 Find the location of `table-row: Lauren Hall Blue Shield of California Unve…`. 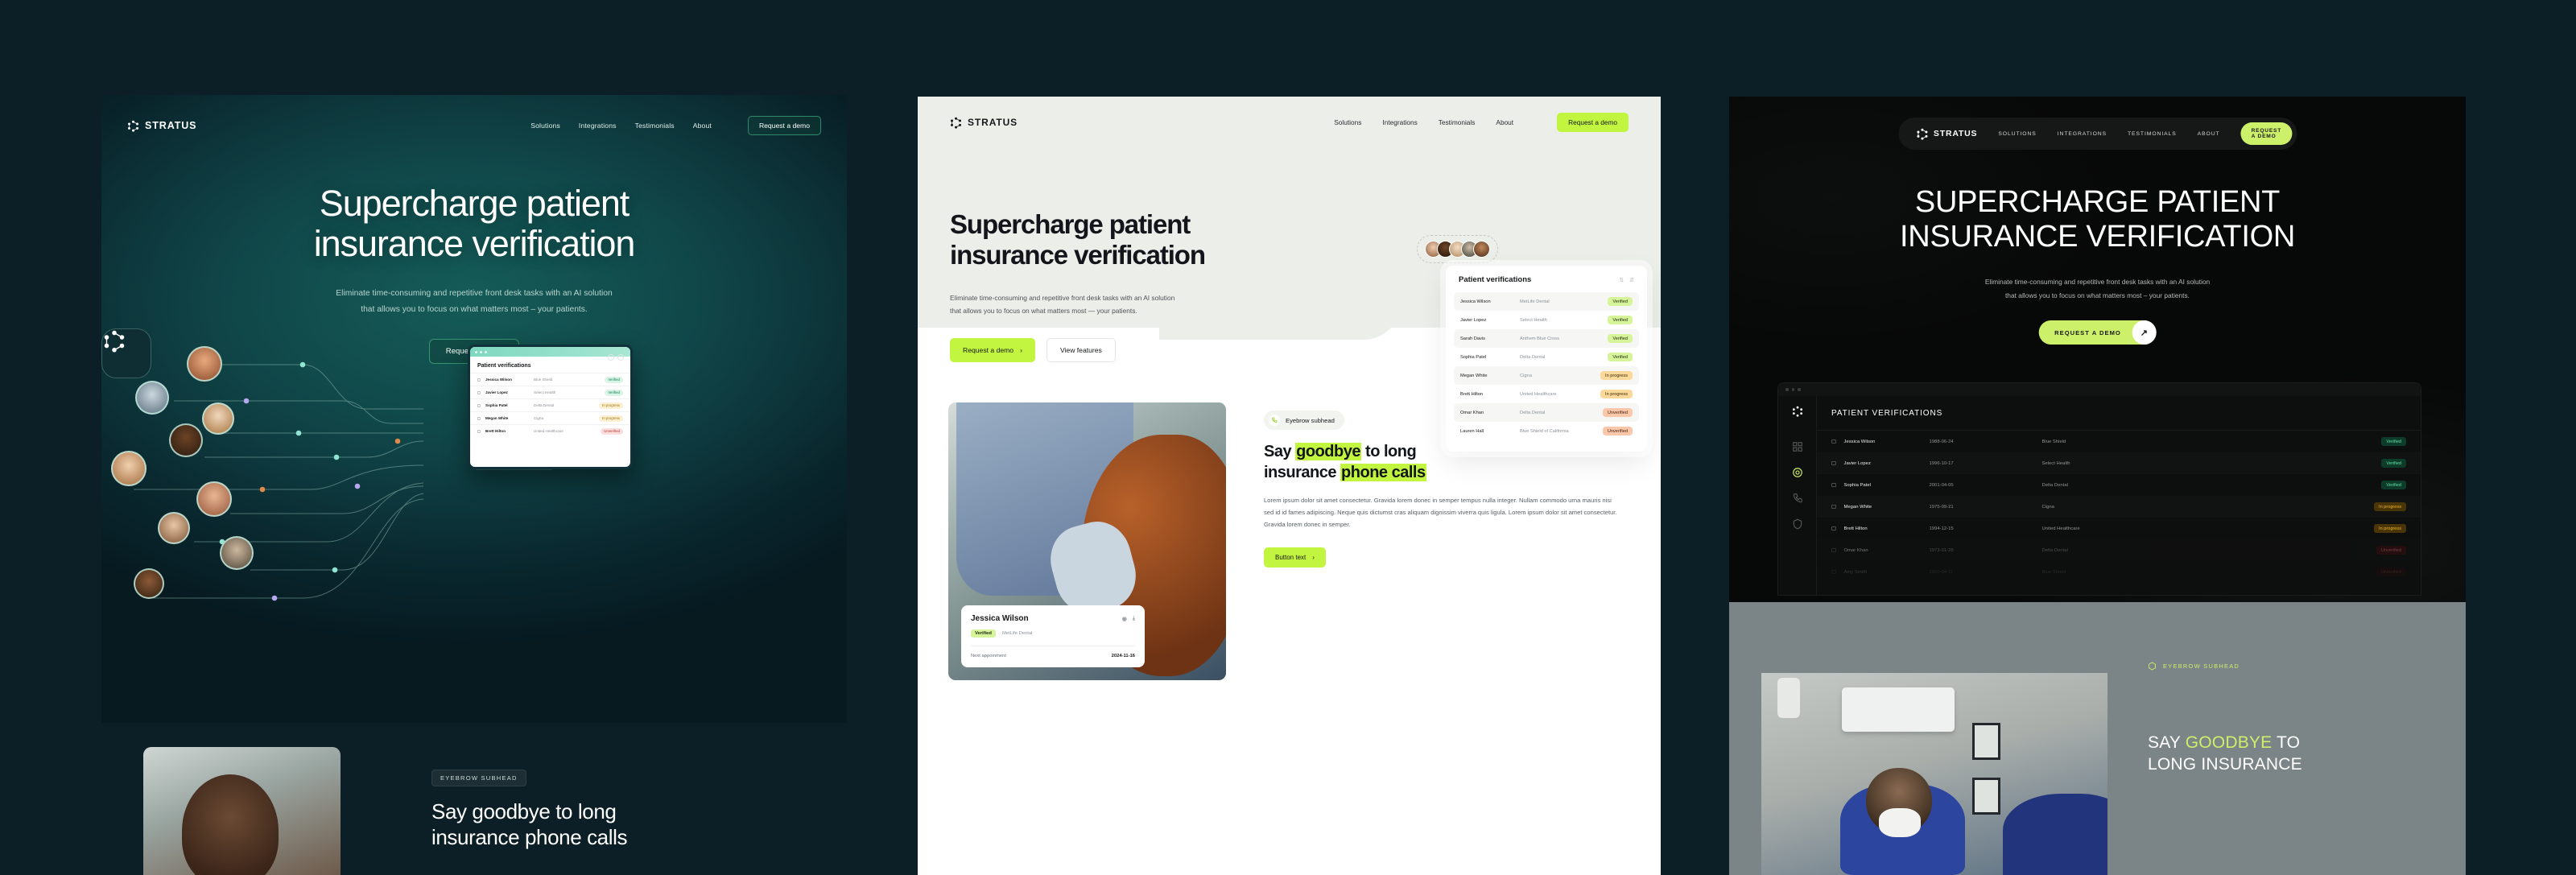

table-row: Lauren Hall Blue Shield of California Unve… is located at coordinates (1546, 431).